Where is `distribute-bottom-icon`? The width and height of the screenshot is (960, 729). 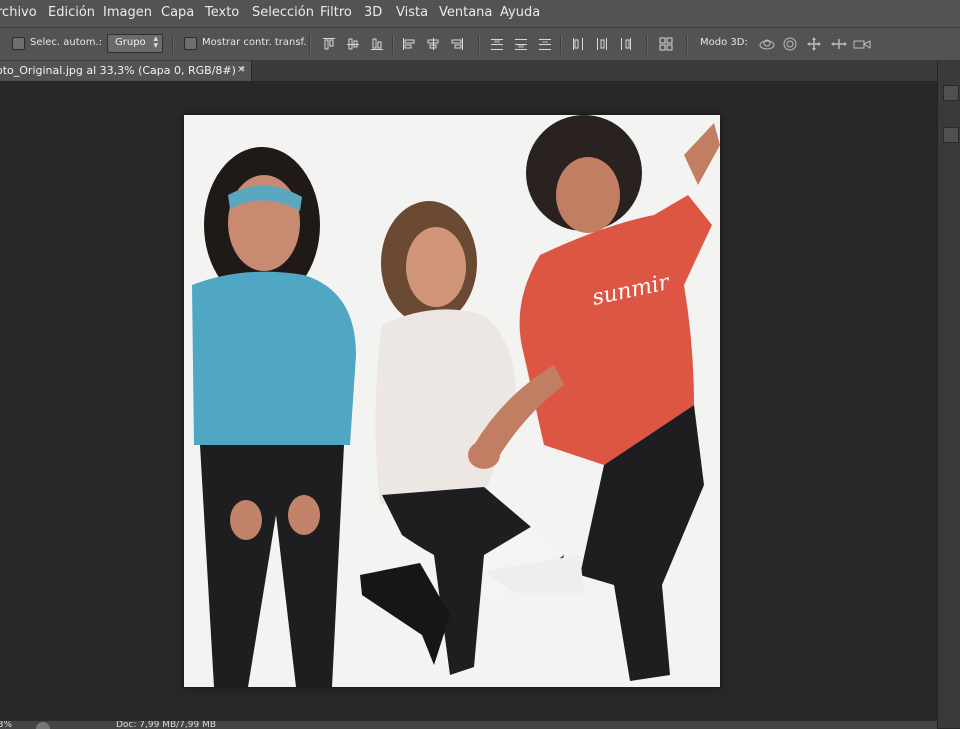 distribute-bottom-icon is located at coordinates (545, 44).